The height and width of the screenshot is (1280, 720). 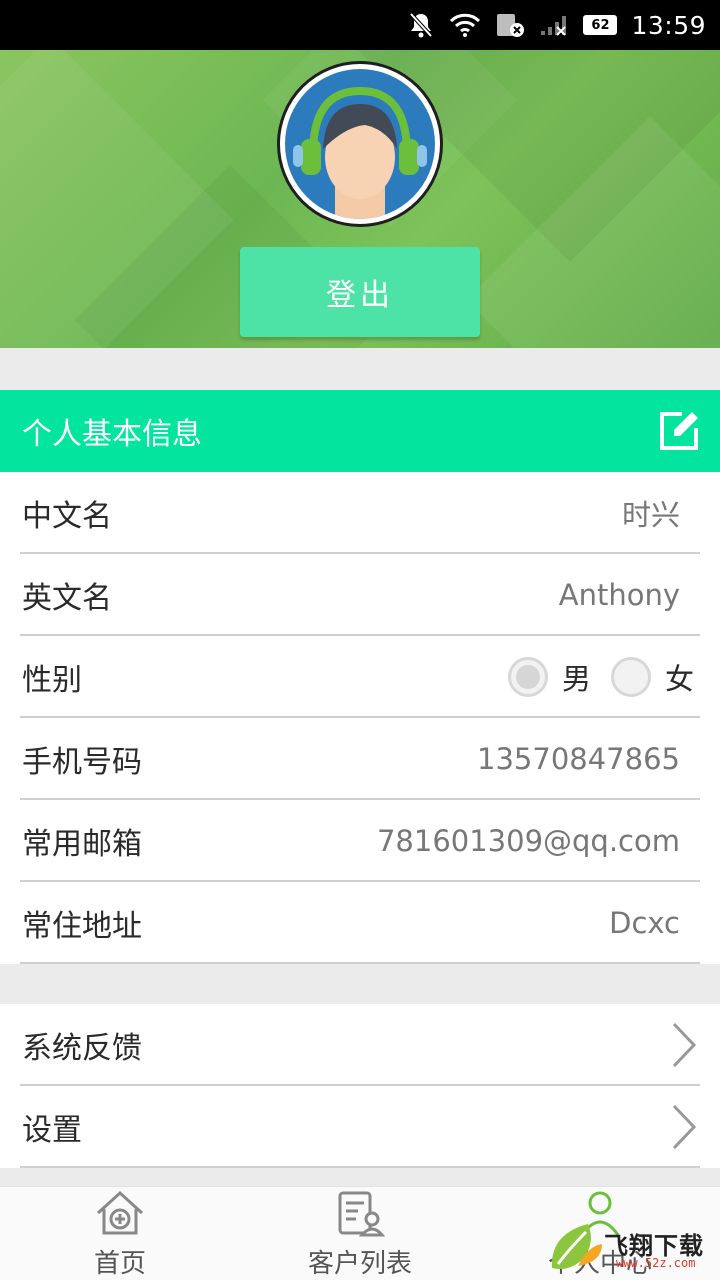 What do you see at coordinates (359, 1264) in the screenshot?
I see `nav-label: 客户列表` at bounding box center [359, 1264].